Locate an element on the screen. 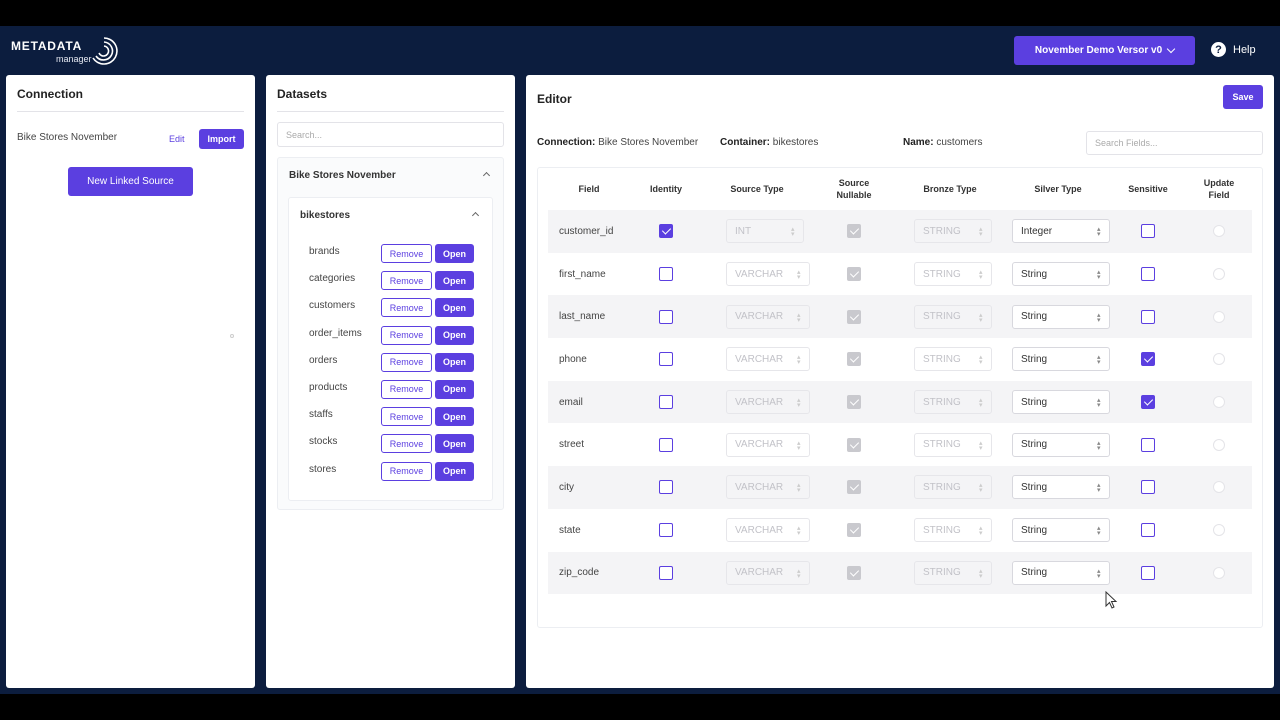 This screenshot has width=1280, height=720. connection-meta: Connection: Bike Stores November is located at coordinates (617, 142).